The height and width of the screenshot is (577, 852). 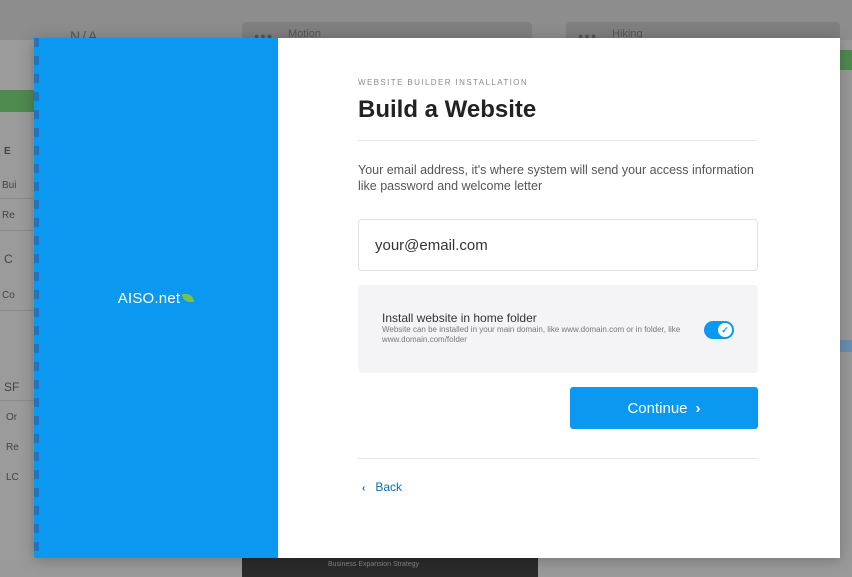 What do you see at coordinates (443, 82) in the screenshot?
I see `form-eyebrow: WEBSITE BUILDER INSTALLATION` at bounding box center [443, 82].